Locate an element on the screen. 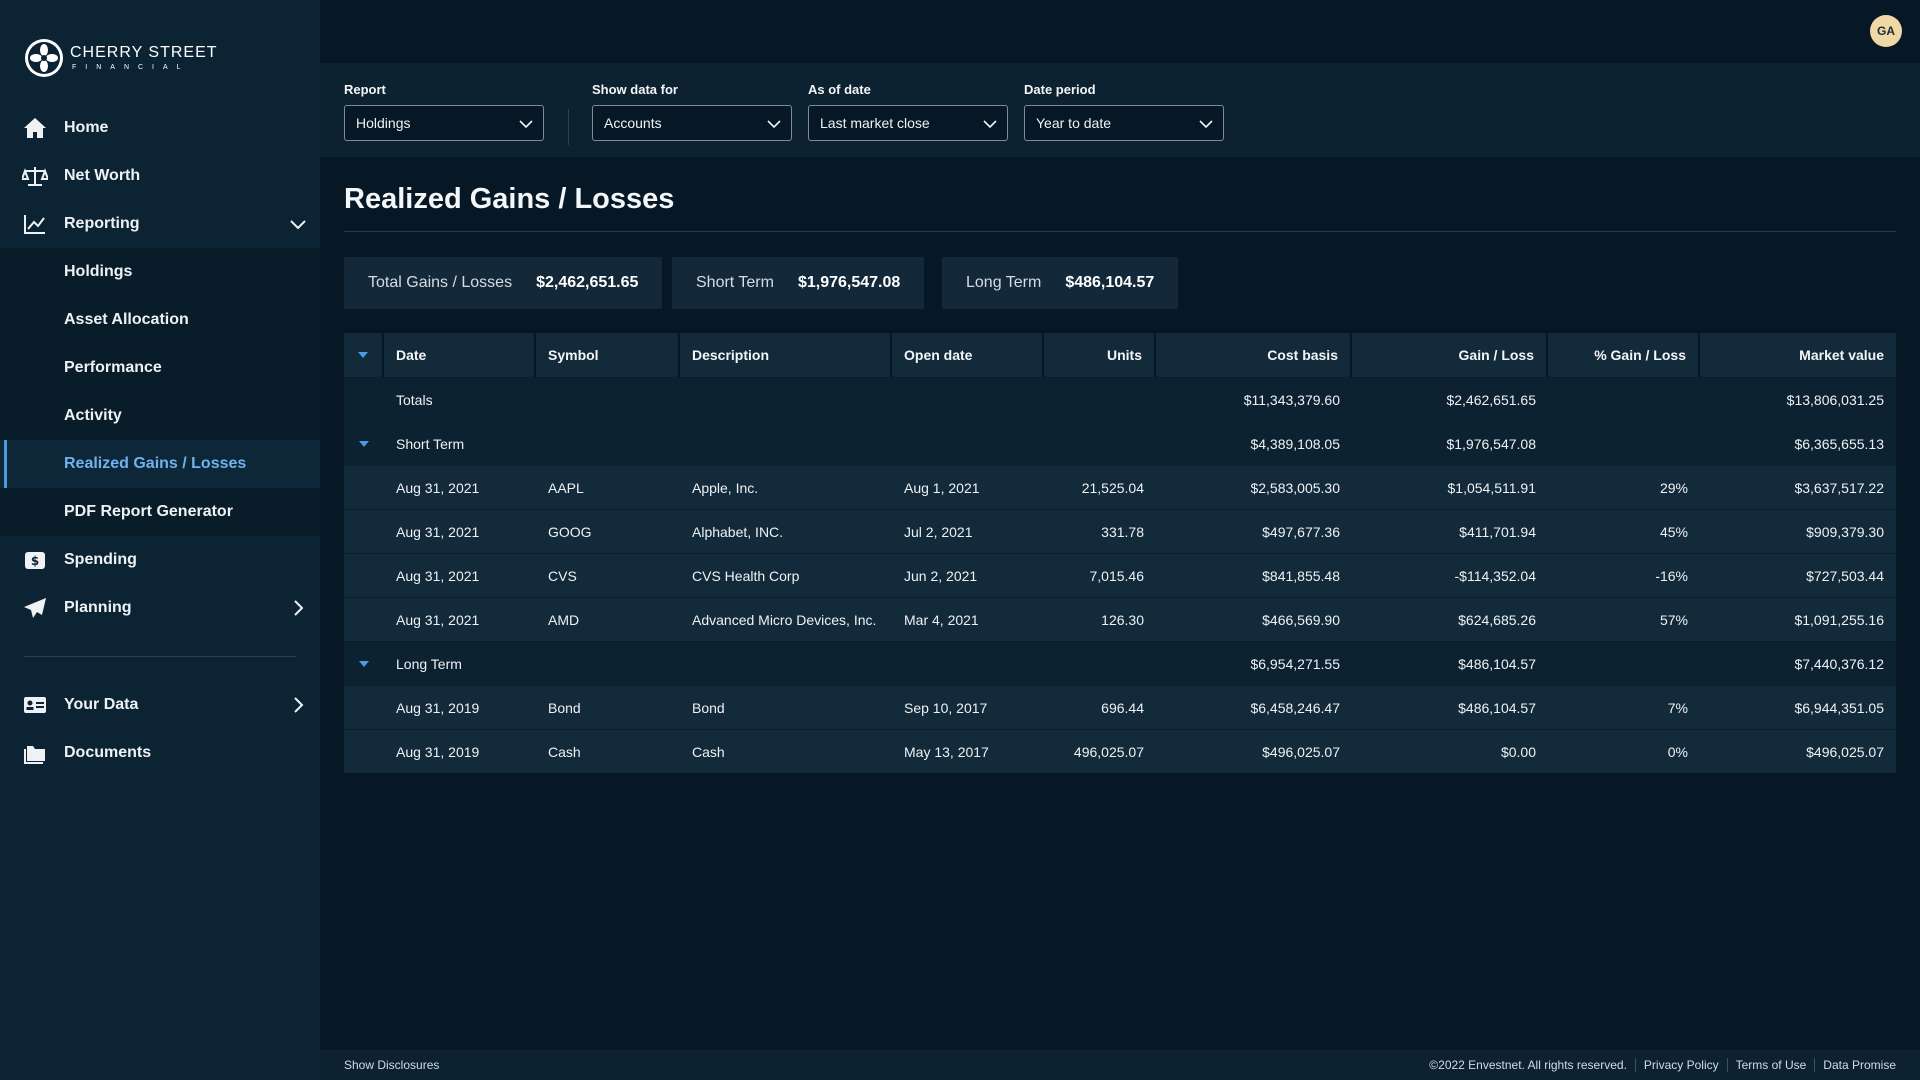 Image resolution: width=1920 pixels, height=1080 pixels. col-header-date: Date is located at coordinates (460, 355).